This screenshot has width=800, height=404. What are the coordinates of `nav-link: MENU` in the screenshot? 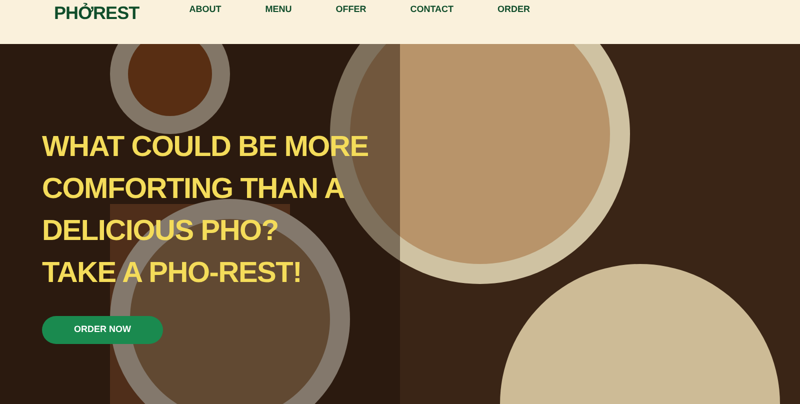 It's located at (278, 9).